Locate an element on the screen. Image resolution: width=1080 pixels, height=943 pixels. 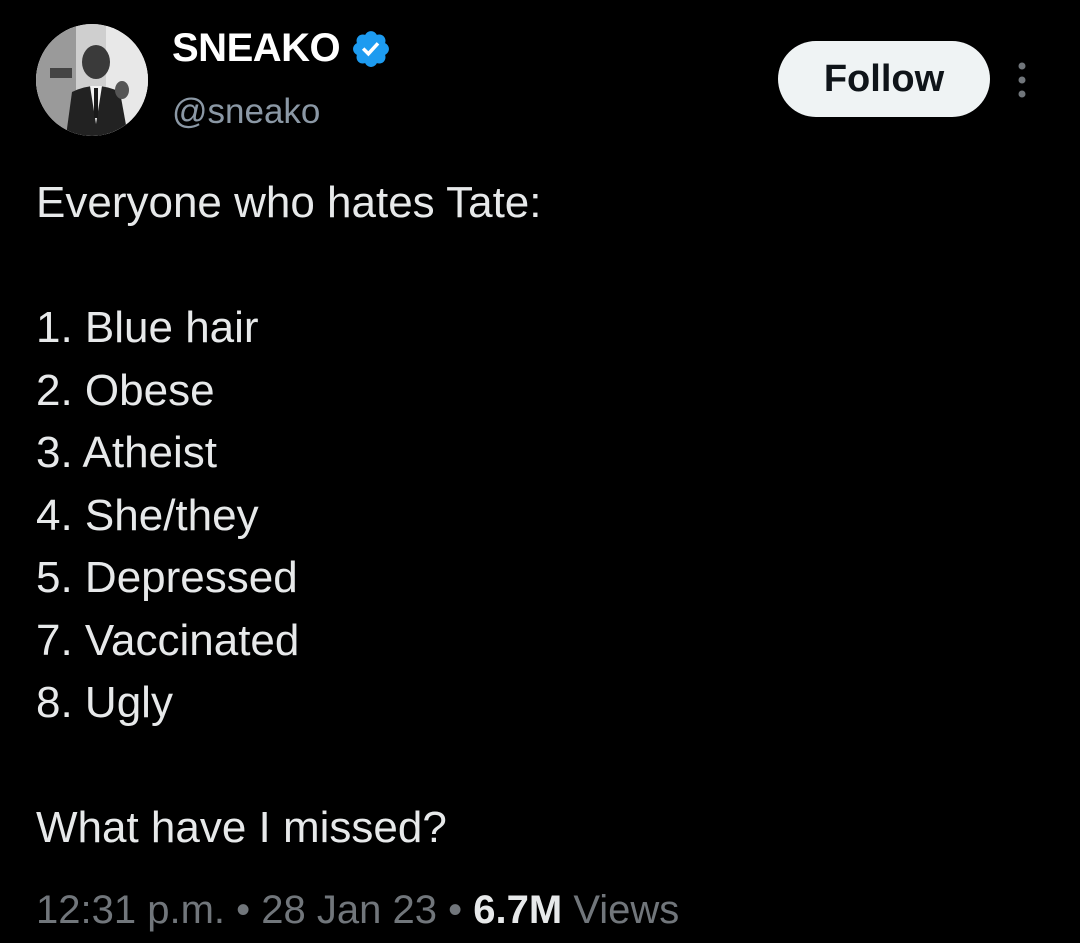
tweet-meta: 12:31 p.m. • 28 Jan 23 • 6.7M Views is located at coordinates (357, 910).